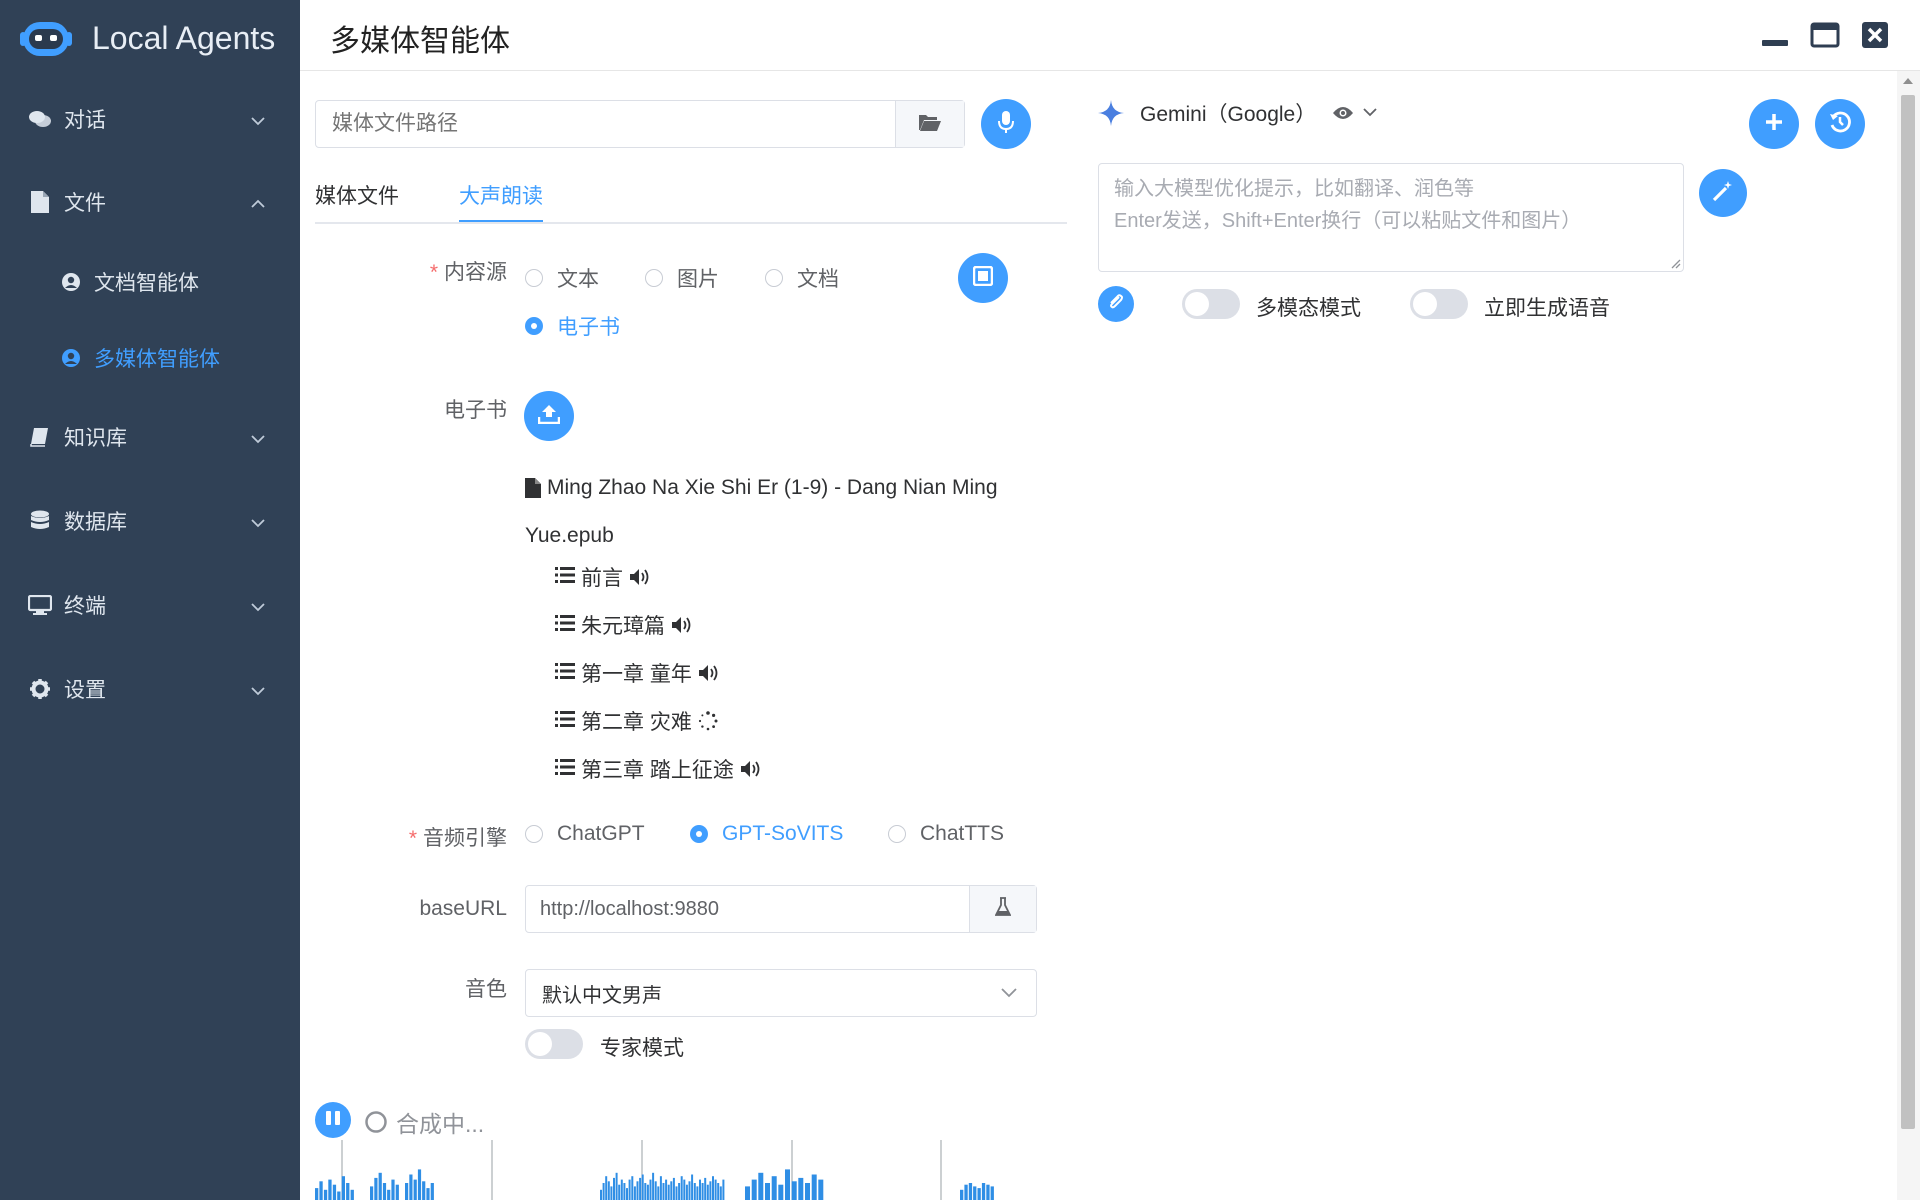 The image size is (1920, 1200). I want to click on sidebar-item-terminal: 终端, so click(150, 605).